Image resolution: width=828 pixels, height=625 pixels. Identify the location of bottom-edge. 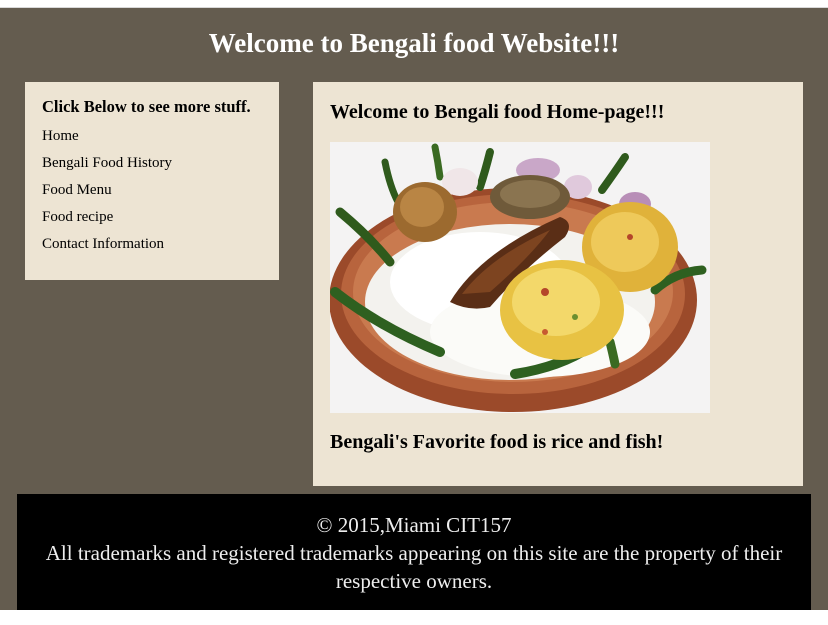
(414, 617).